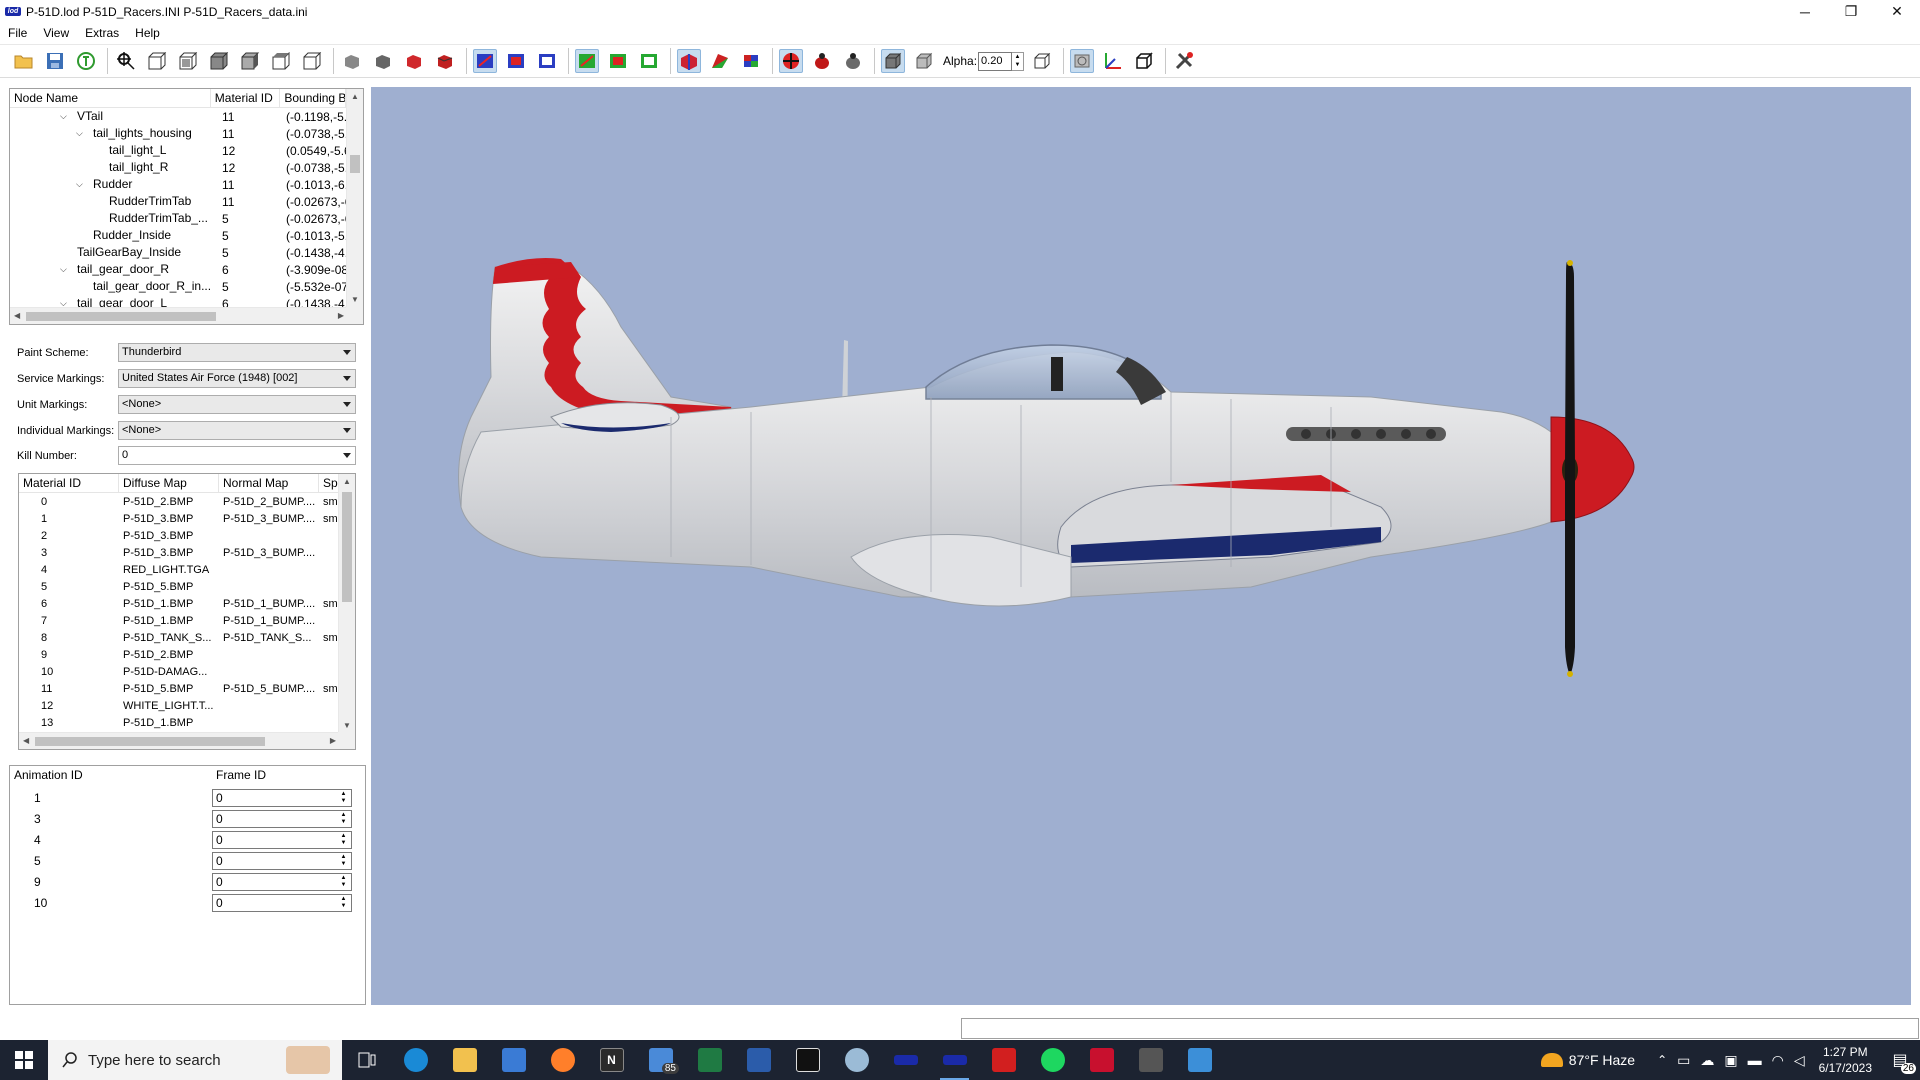 This screenshot has width=1920, height=1080. Describe the element at coordinates (86, 61) in the screenshot. I see `reload-icon` at that location.